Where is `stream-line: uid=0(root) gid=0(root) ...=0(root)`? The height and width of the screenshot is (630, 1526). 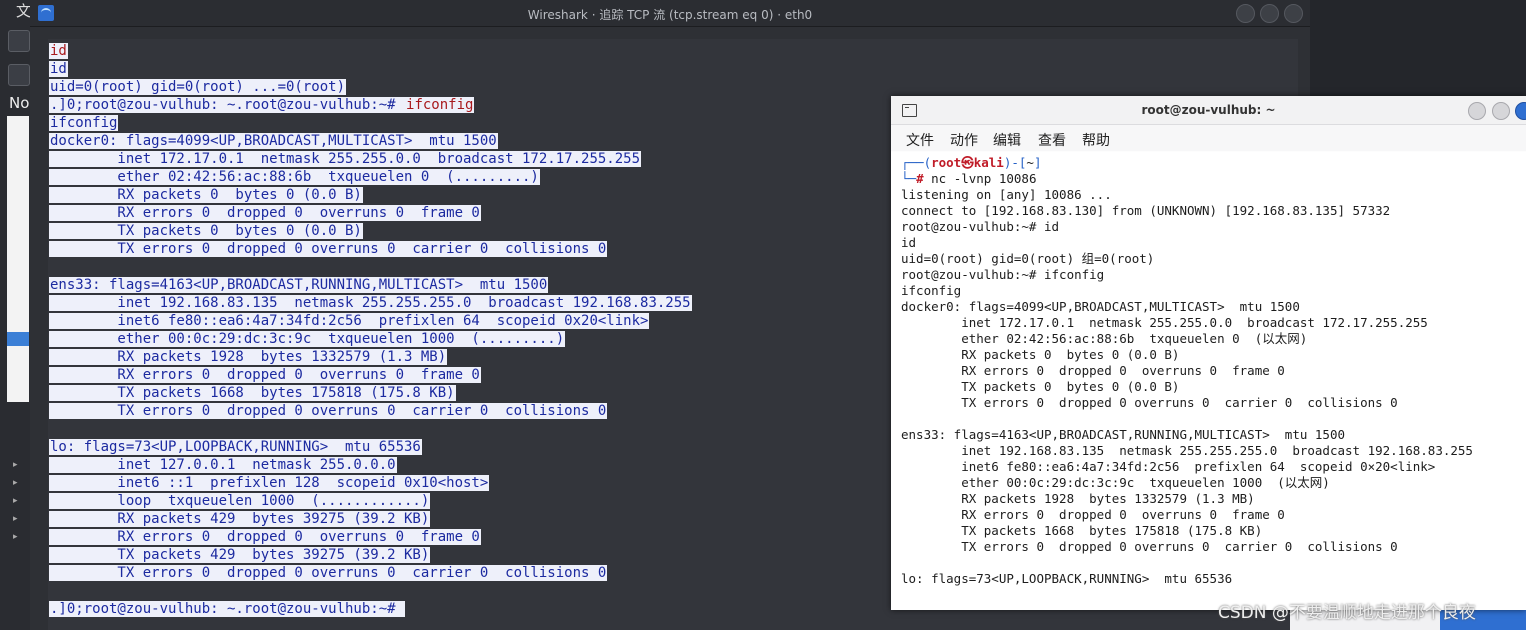 stream-line: uid=0(root) gid=0(root) ...=0(root) is located at coordinates (198, 87).